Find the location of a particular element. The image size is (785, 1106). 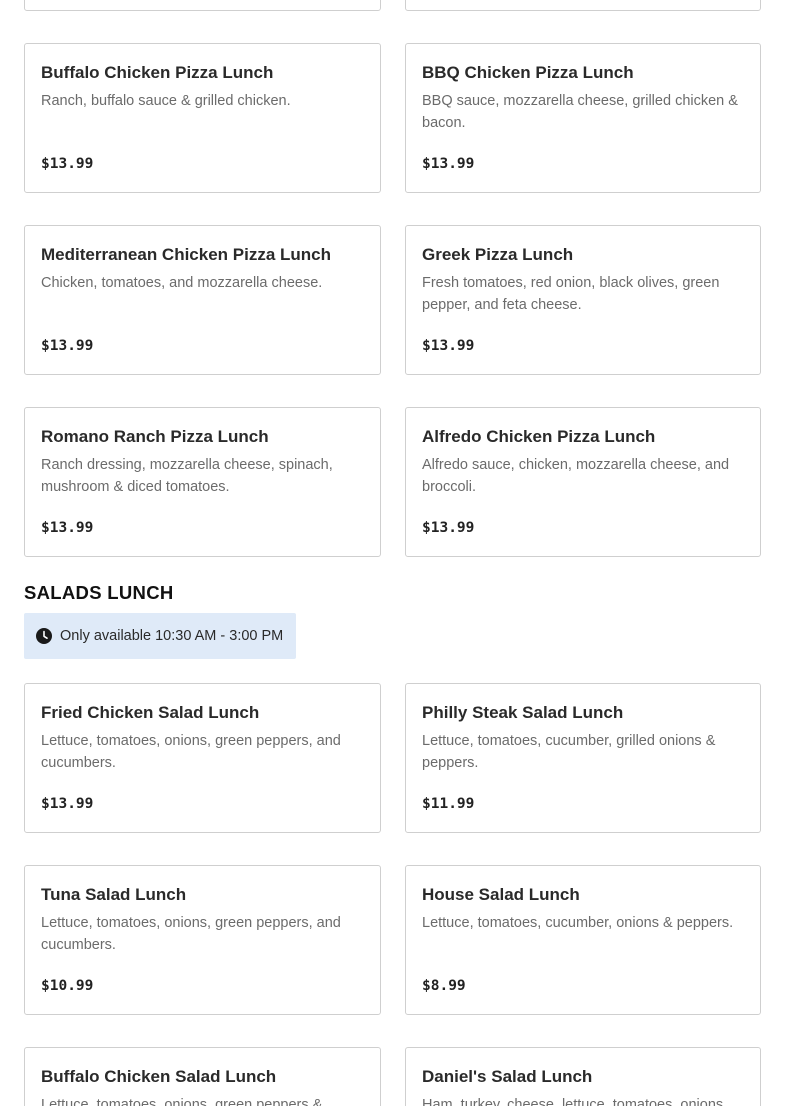

availability-text: Only available 10:30 AM - 3:00 PM is located at coordinates (172, 636).